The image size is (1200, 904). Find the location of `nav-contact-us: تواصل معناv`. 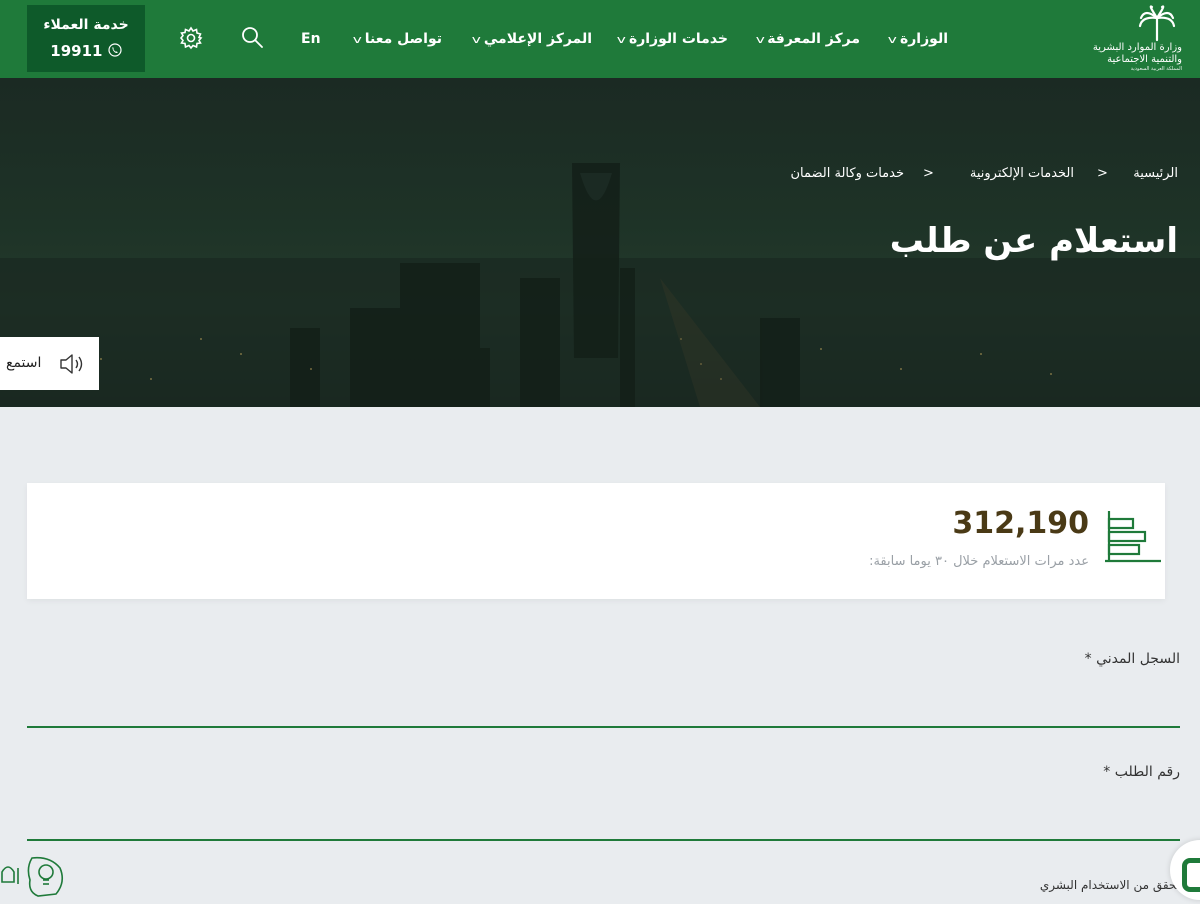

nav-contact-us: تواصل معناv is located at coordinates (397, 39).